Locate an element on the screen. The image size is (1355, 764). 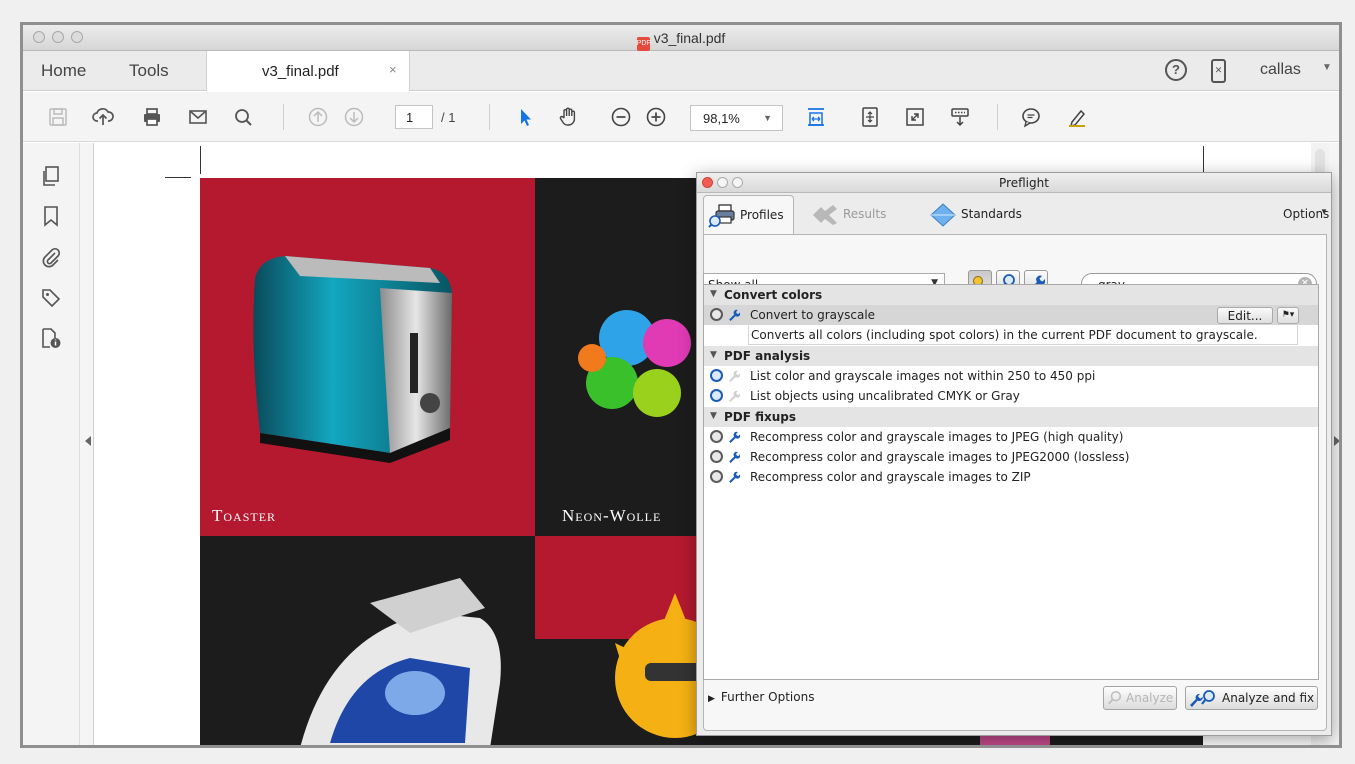
group-convert-colors: ▼ Convert colors is located at coordinates (1011, 295).